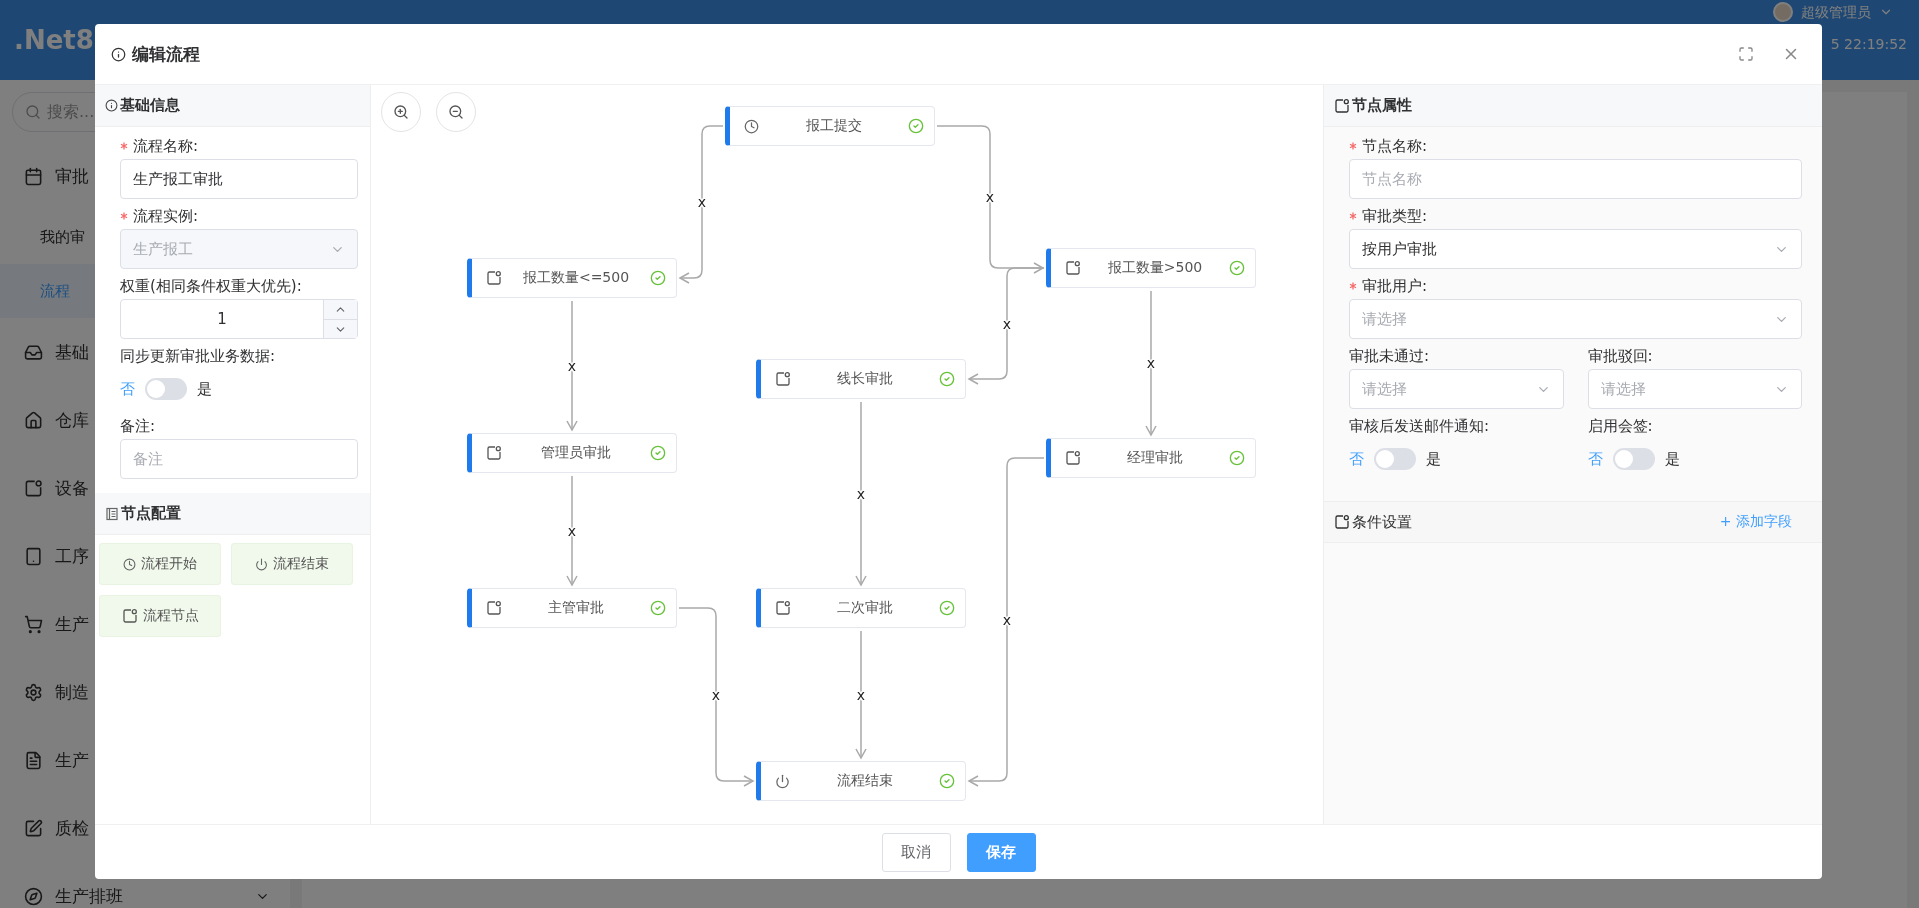 The width and height of the screenshot is (1919, 908). Describe the element at coordinates (1389, 356) in the screenshot. I see `field-label: 审批未通过:` at that location.